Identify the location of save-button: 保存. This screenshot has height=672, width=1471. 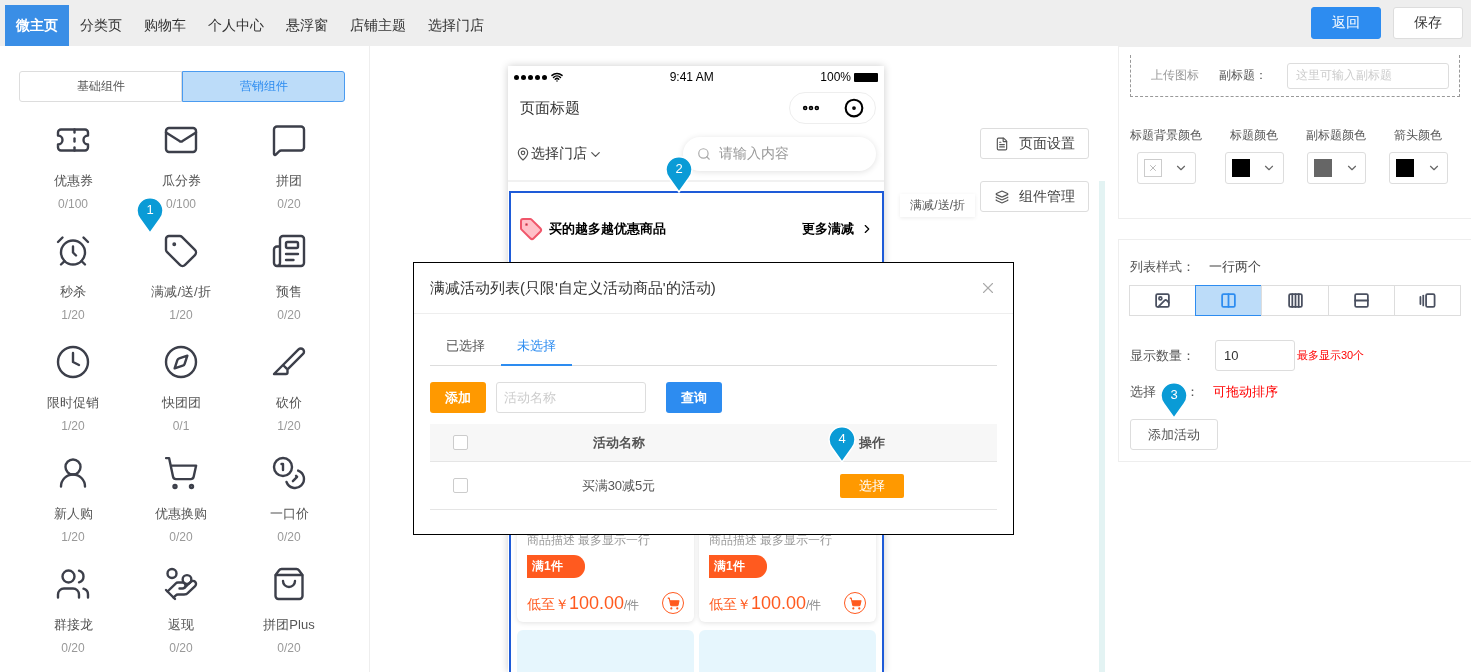
(1428, 23).